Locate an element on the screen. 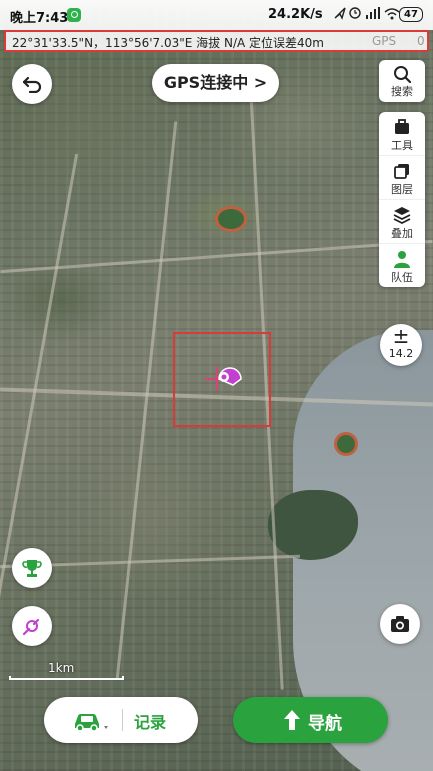 Image resolution: width=433 pixels, height=771 pixels. stack-icon is located at coordinates (402, 216).